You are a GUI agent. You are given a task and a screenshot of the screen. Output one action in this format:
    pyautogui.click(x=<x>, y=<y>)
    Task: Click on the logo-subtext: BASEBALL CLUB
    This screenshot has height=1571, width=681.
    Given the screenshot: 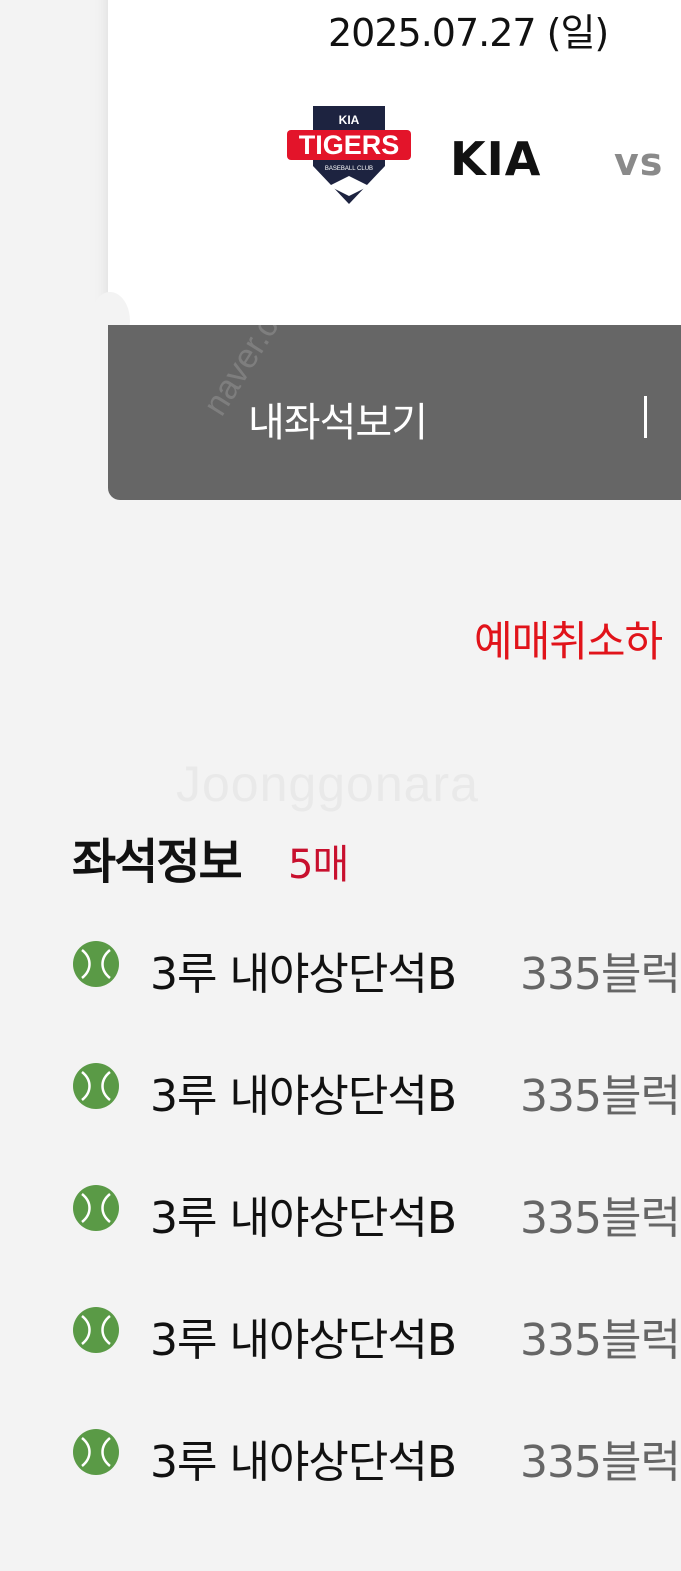 What is the action you would take?
    pyautogui.click(x=349, y=169)
    